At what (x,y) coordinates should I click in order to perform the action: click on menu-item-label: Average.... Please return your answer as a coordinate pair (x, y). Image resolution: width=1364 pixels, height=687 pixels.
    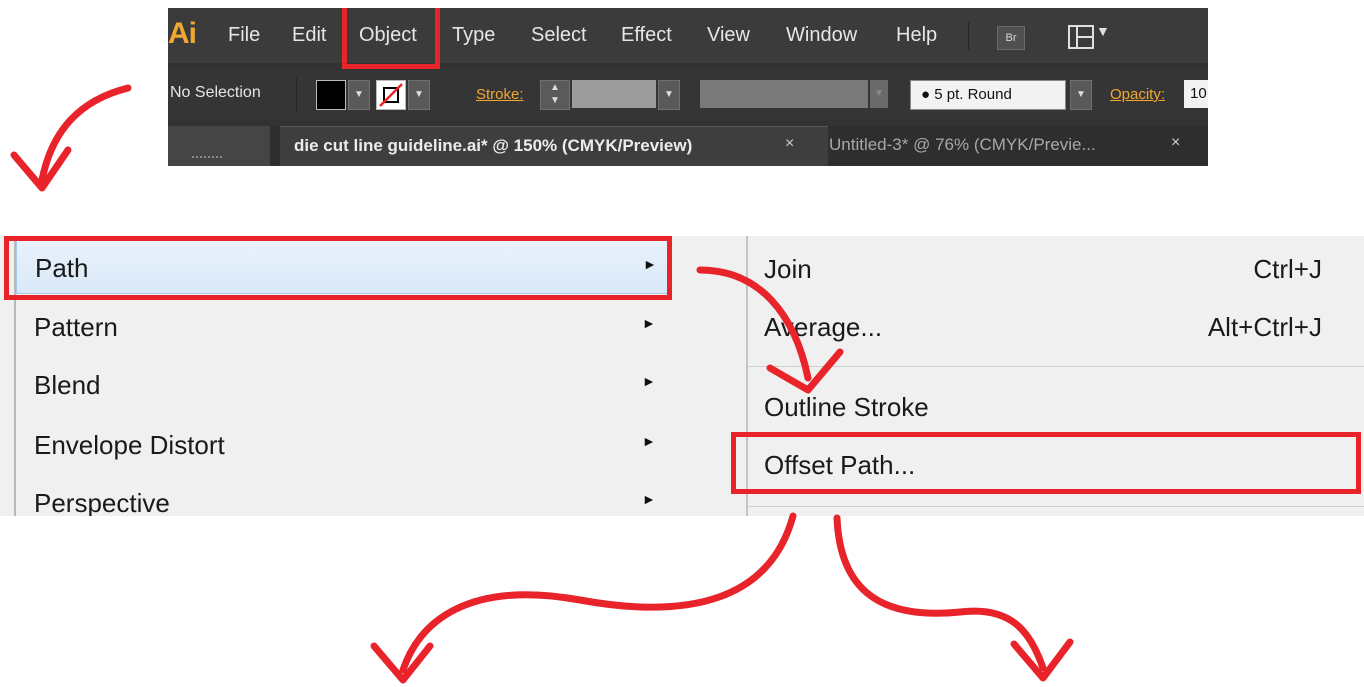
    Looking at the image, I should click on (823, 327).